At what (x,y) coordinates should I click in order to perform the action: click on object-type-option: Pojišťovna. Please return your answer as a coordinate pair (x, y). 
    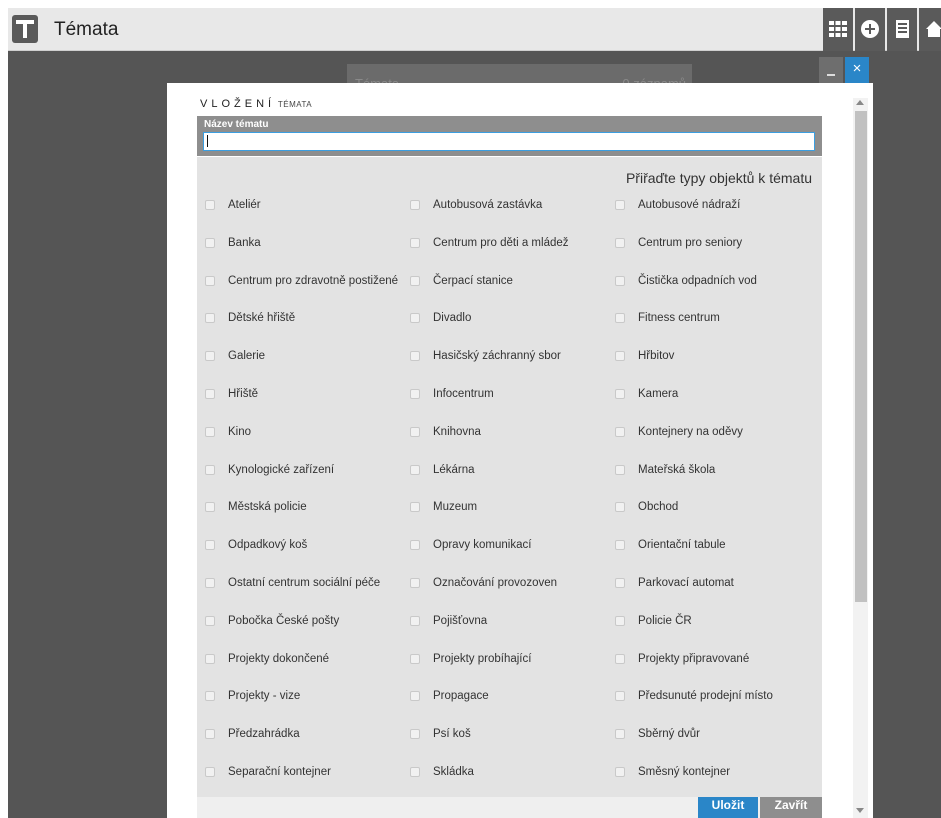
    Looking at the image, I should click on (448, 621).